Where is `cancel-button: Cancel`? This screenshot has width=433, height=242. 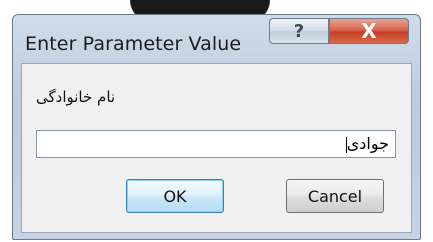 cancel-button: Cancel is located at coordinates (335, 196).